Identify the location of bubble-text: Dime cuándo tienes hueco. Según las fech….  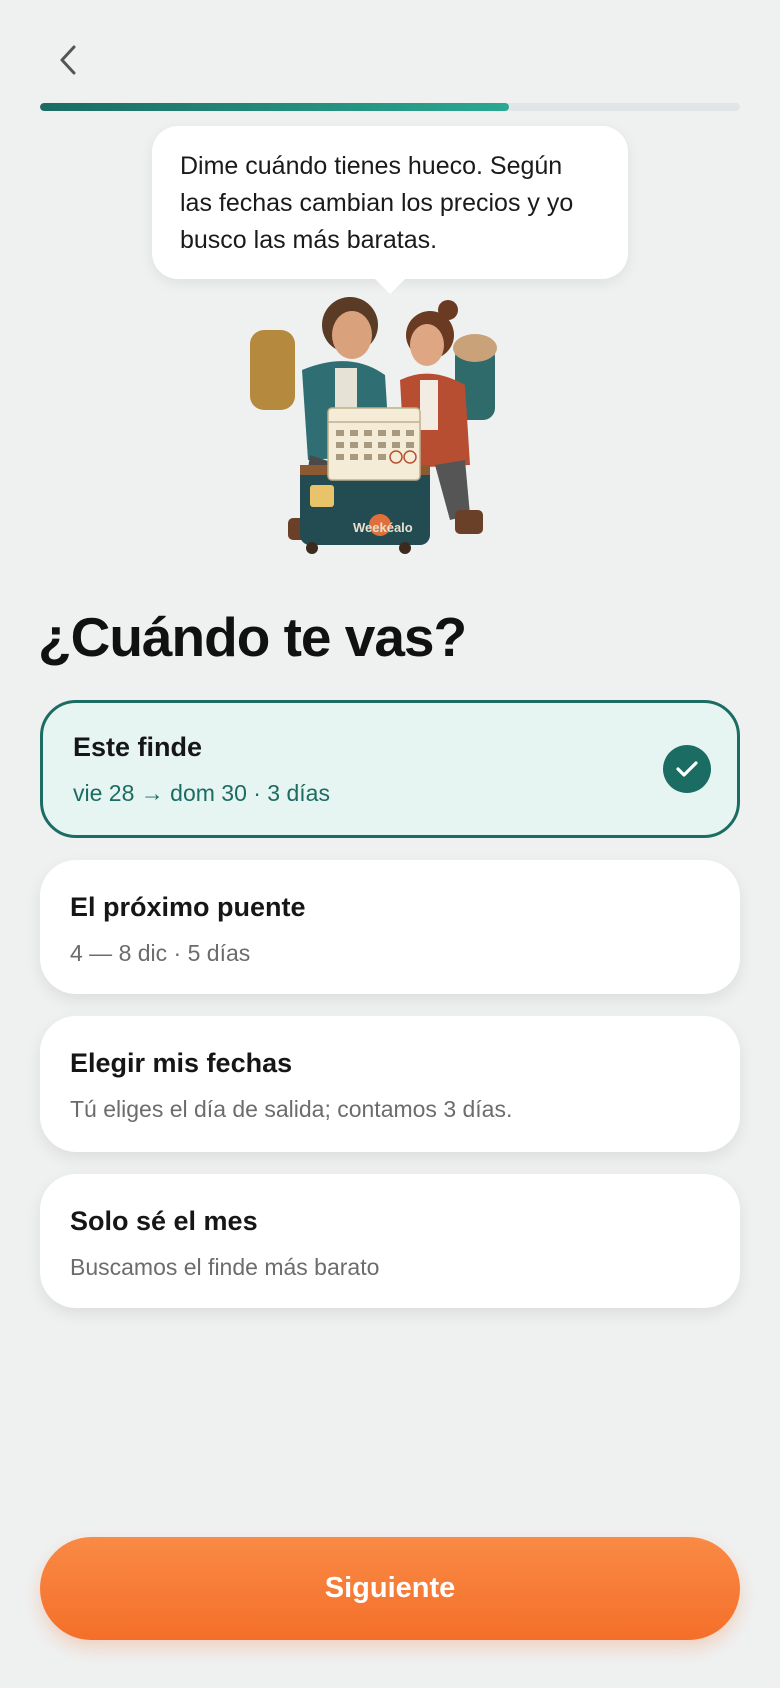
(377, 203).